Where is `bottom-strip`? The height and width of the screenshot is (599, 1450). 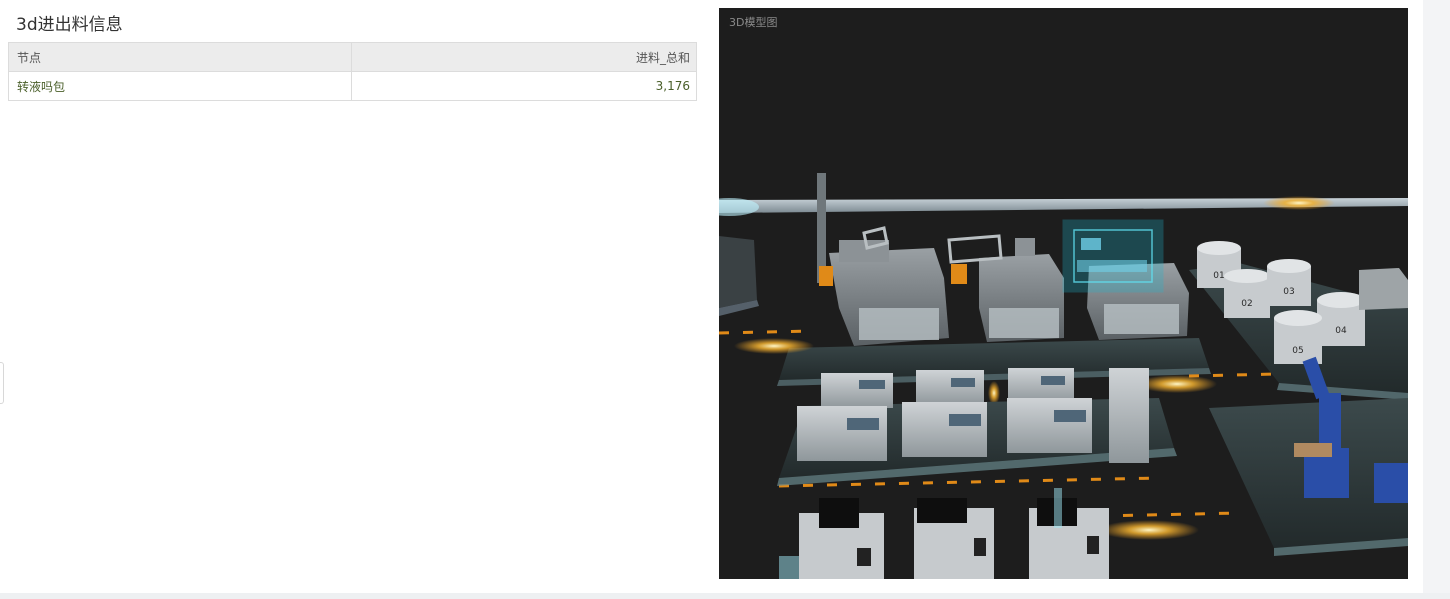 bottom-strip is located at coordinates (725, 596).